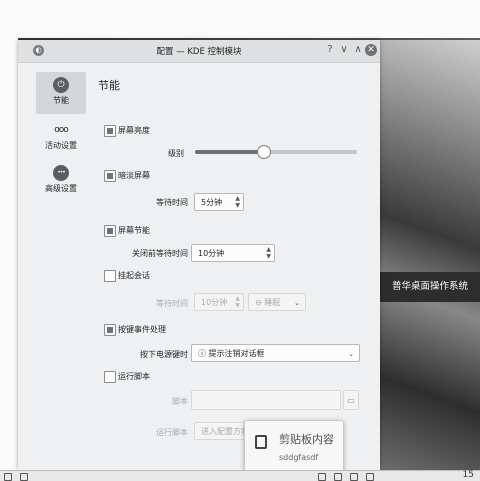 Image resolution: width=480 pixels, height=481 pixels. Describe the element at coordinates (261, 442) in the screenshot. I see `clipboard-icon` at that location.